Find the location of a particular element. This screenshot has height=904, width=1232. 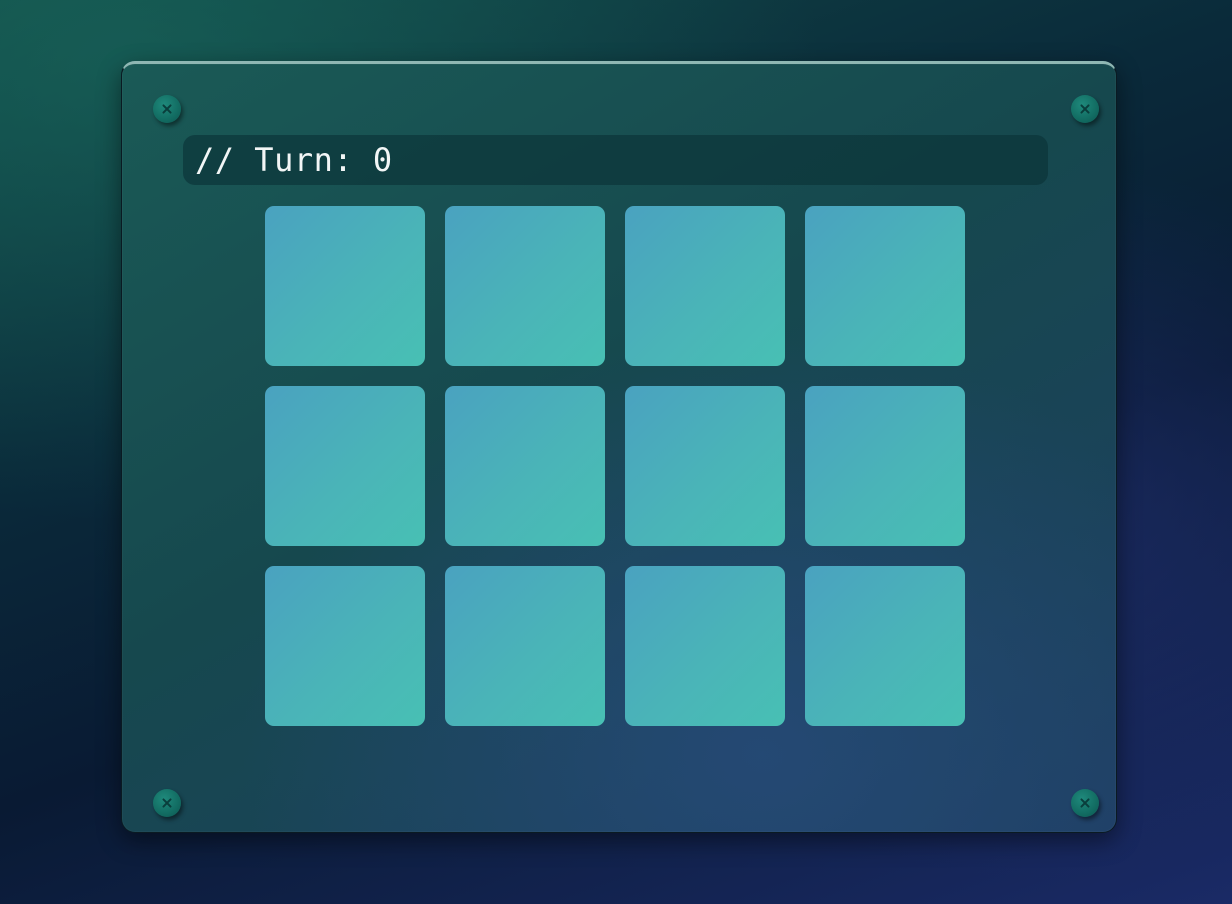

turn-counter: // Turn: 0 is located at coordinates (615, 160).